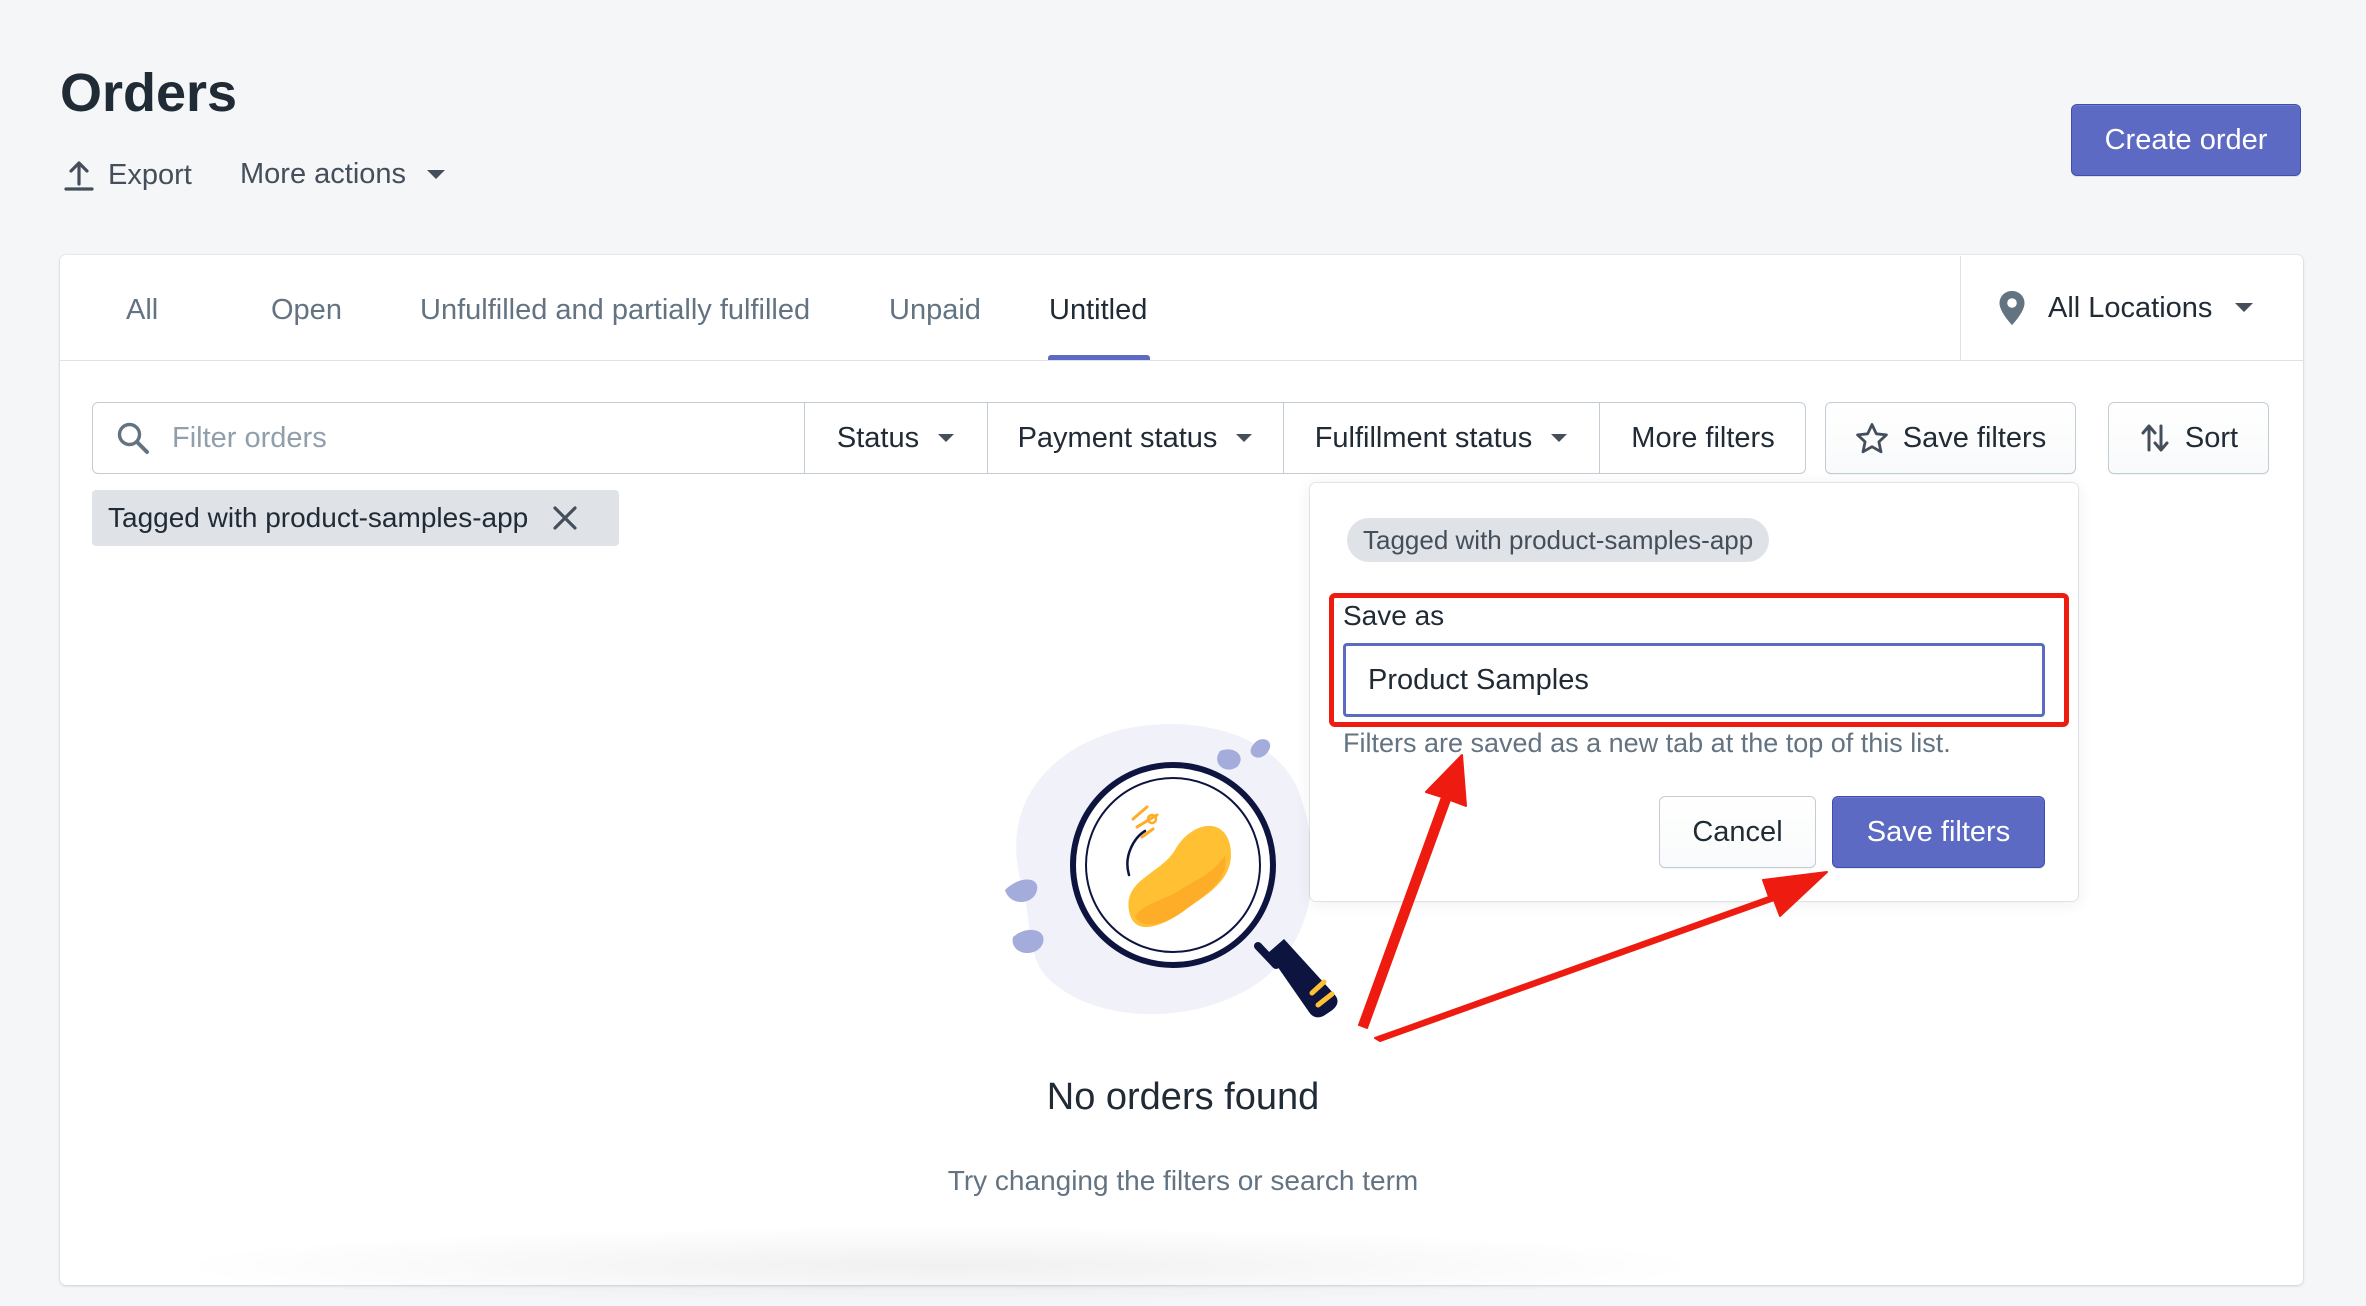 The height and width of the screenshot is (1306, 2366). What do you see at coordinates (2155, 438) in the screenshot?
I see `sort-icon` at bounding box center [2155, 438].